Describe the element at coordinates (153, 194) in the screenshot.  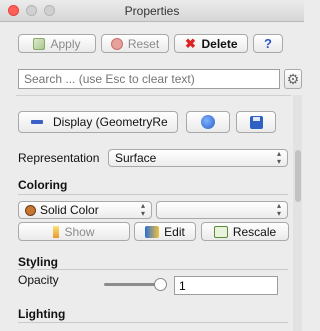
I see `coloring-divider` at that location.